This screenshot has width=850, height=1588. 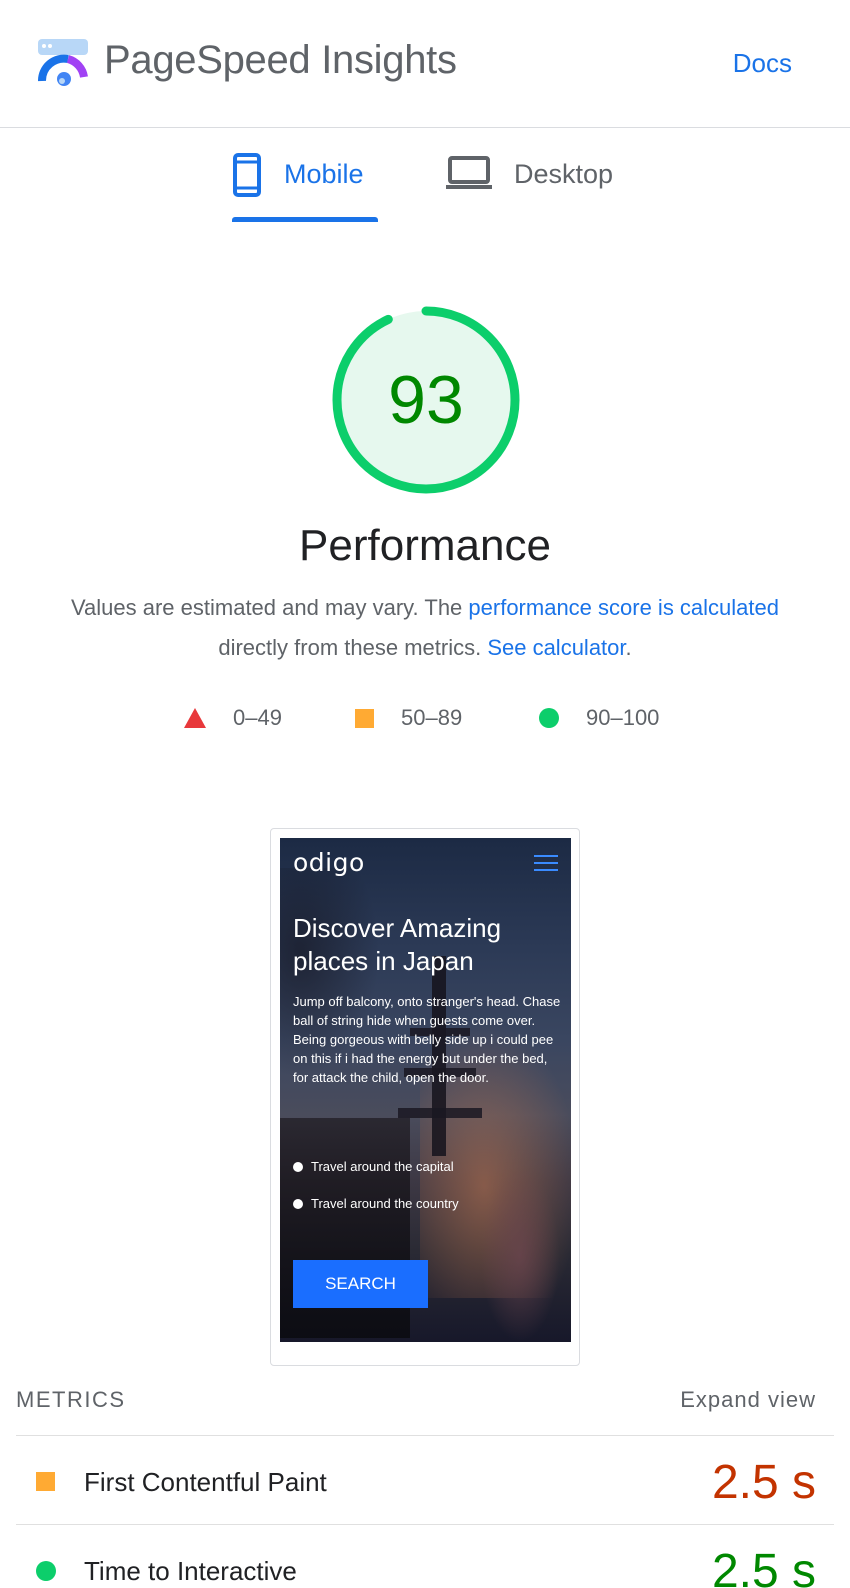 What do you see at coordinates (425, 1410) in the screenshot?
I see `metrics-header: METRICS Expand view` at bounding box center [425, 1410].